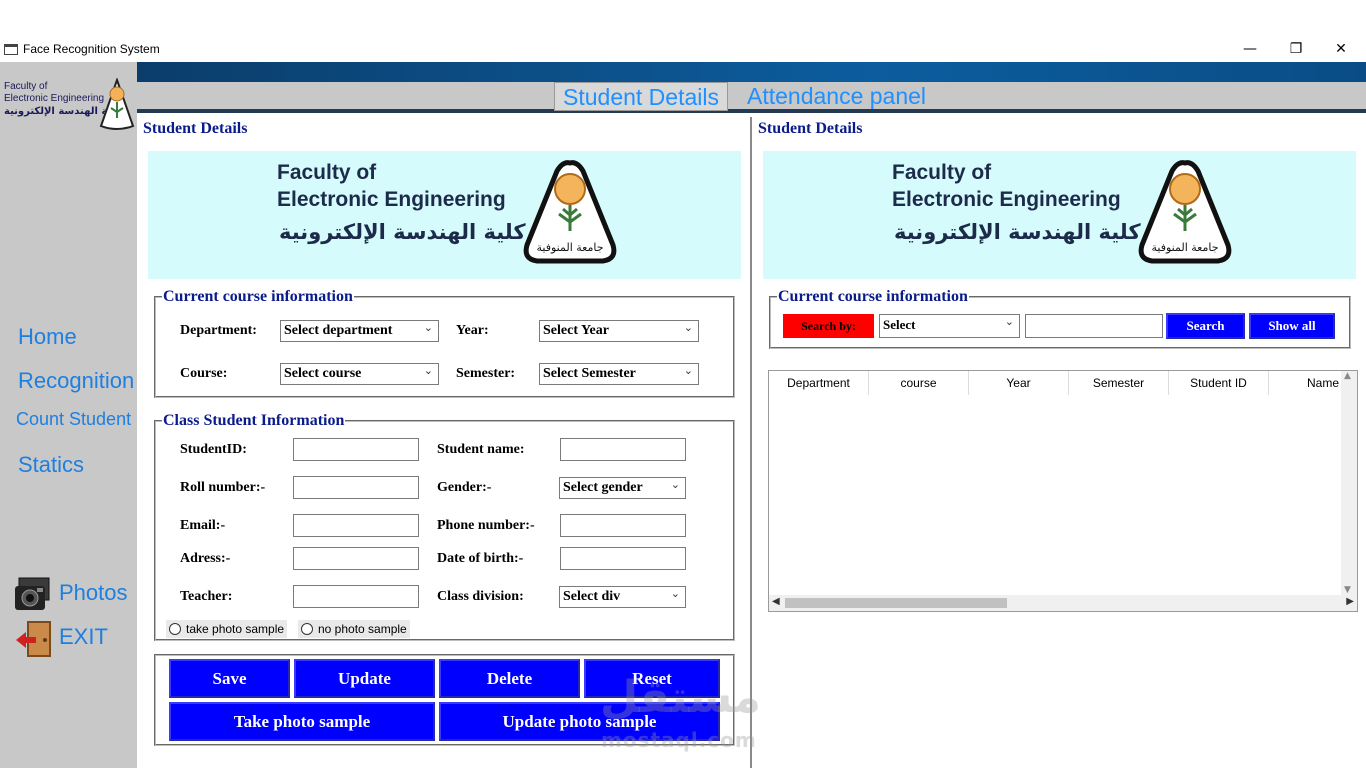 This screenshot has height=768, width=1366. What do you see at coordinates (1347, 590) in the screenshot?
I see `scroll-down-icon: ▼` at bounding box center [1347, 590].